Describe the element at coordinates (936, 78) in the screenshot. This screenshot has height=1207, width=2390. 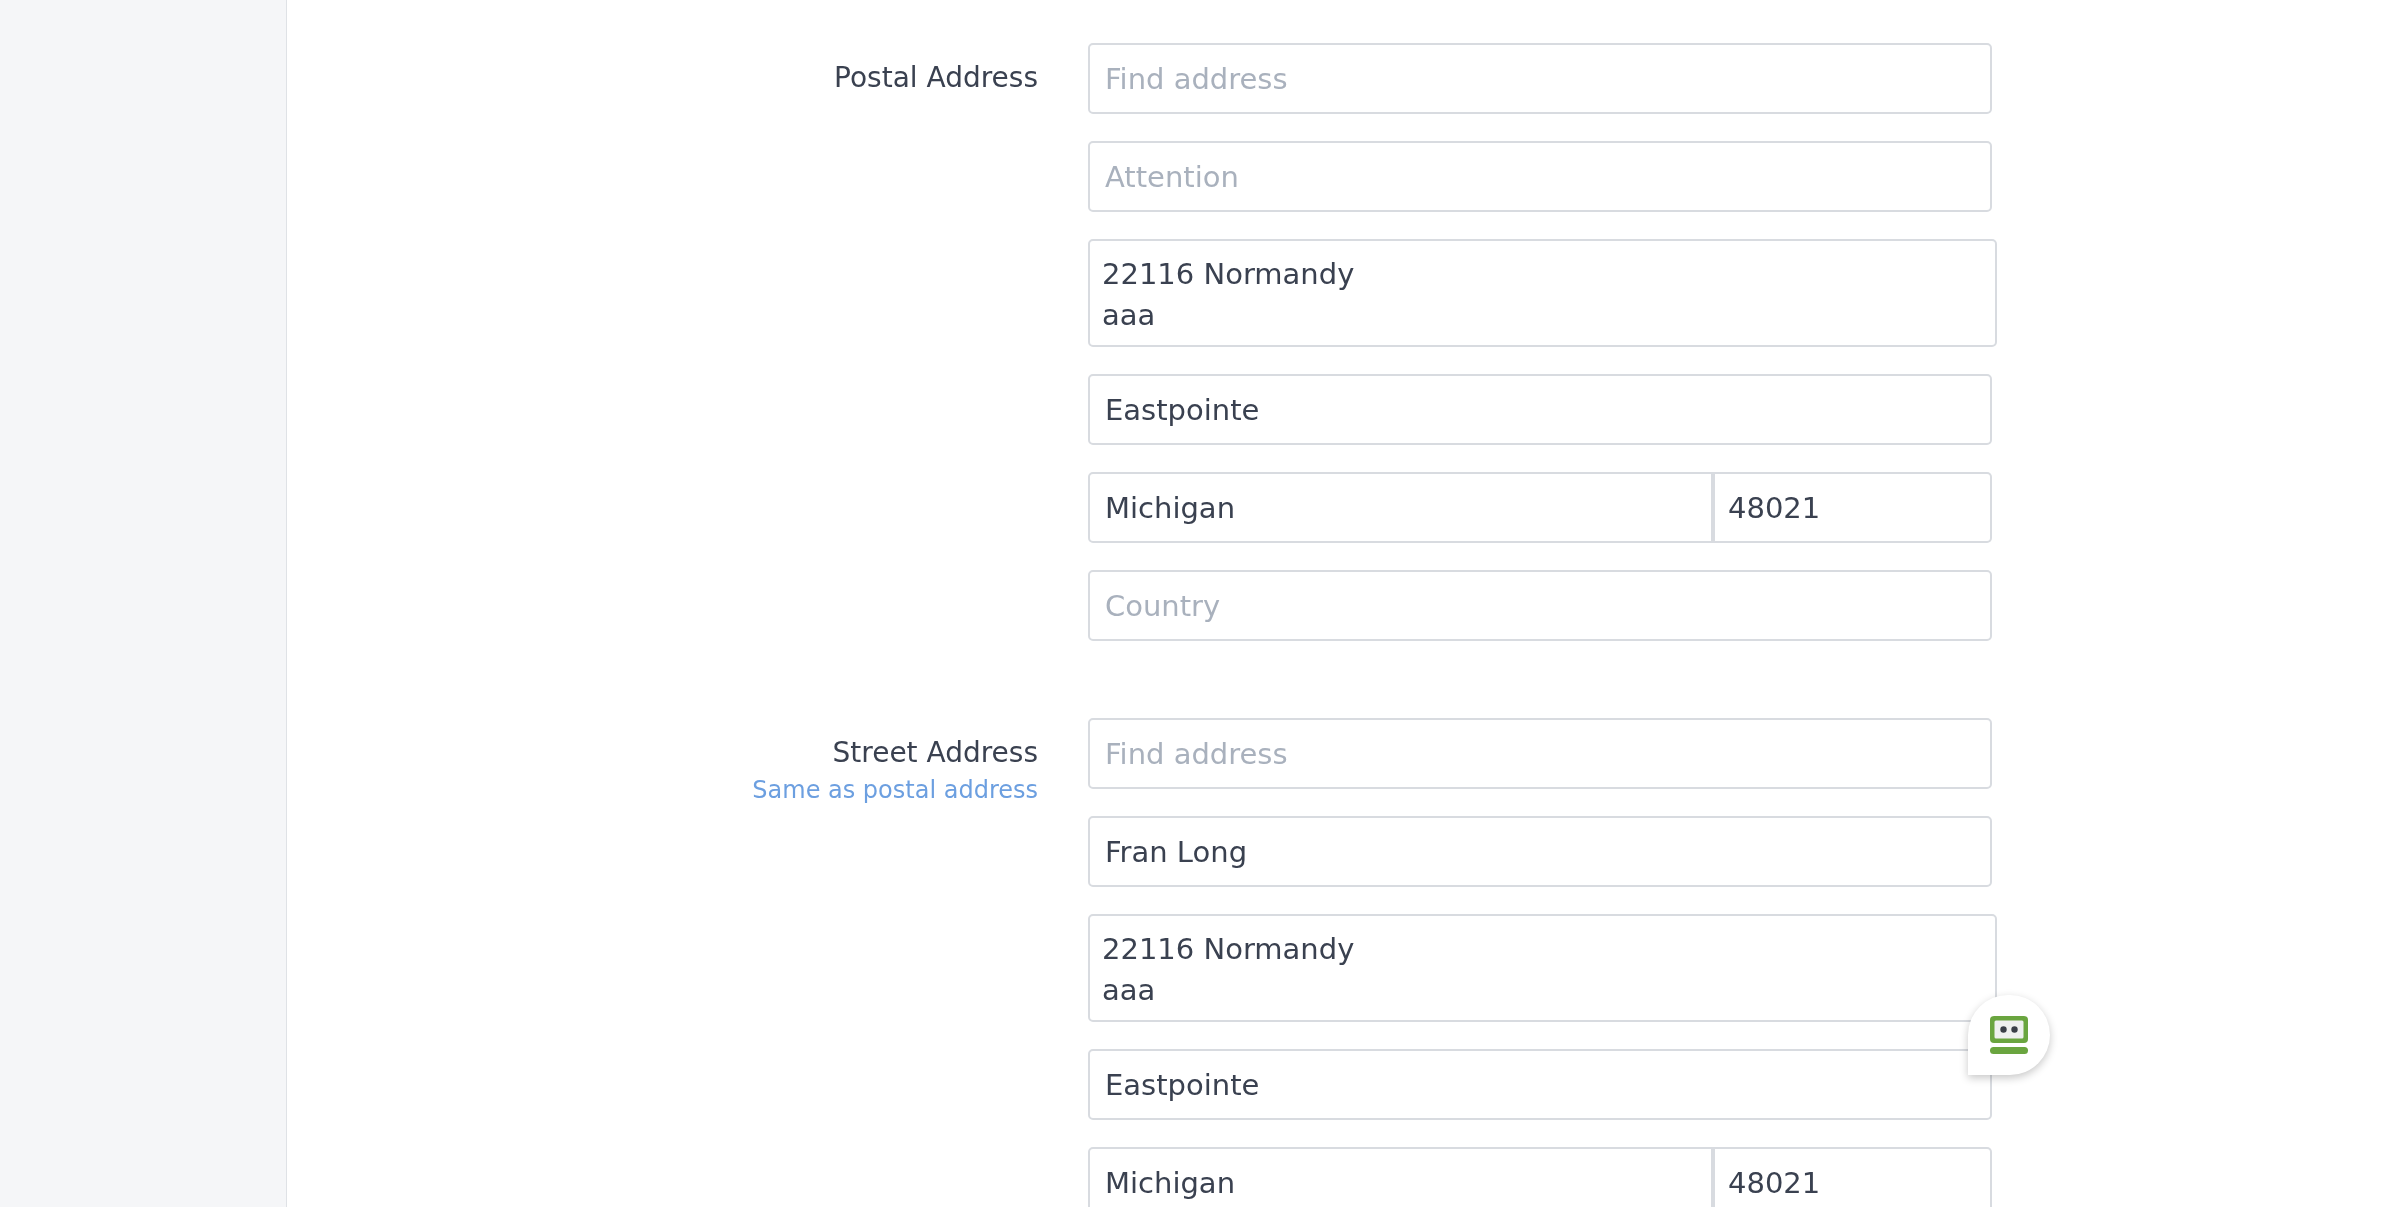
I see `section-label: Postal Address` at that location.